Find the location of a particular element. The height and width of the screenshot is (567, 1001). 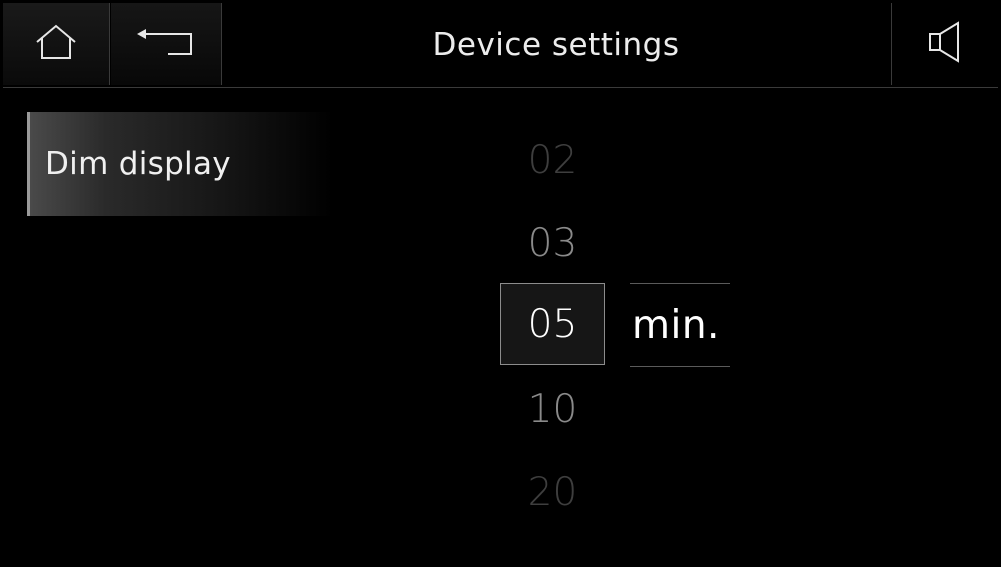

home-button is located at coordinates (56, 44).